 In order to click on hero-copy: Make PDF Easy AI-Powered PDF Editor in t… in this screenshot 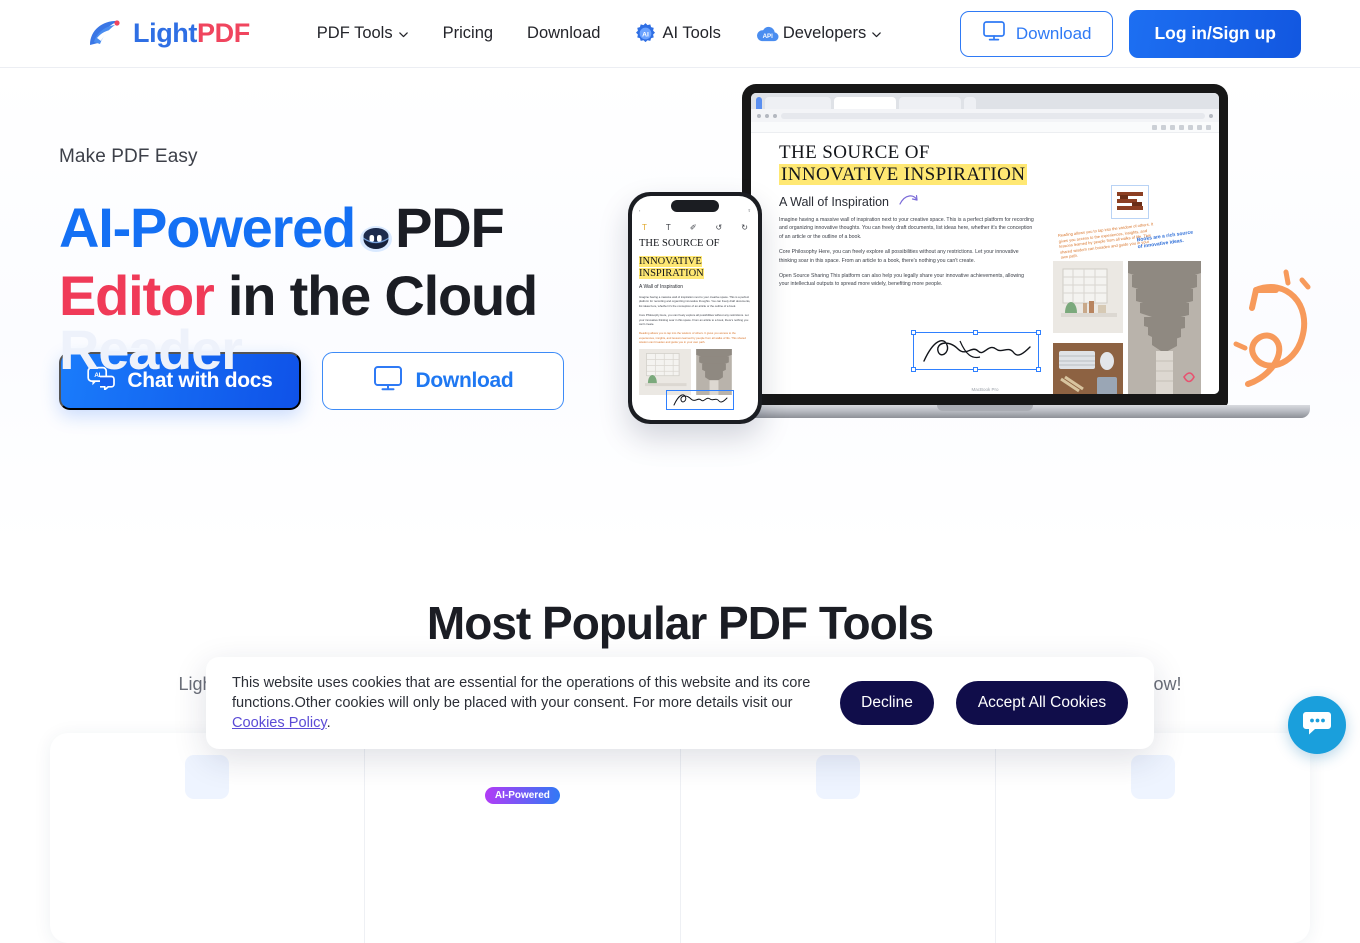, I will do `click(339, 278)`.